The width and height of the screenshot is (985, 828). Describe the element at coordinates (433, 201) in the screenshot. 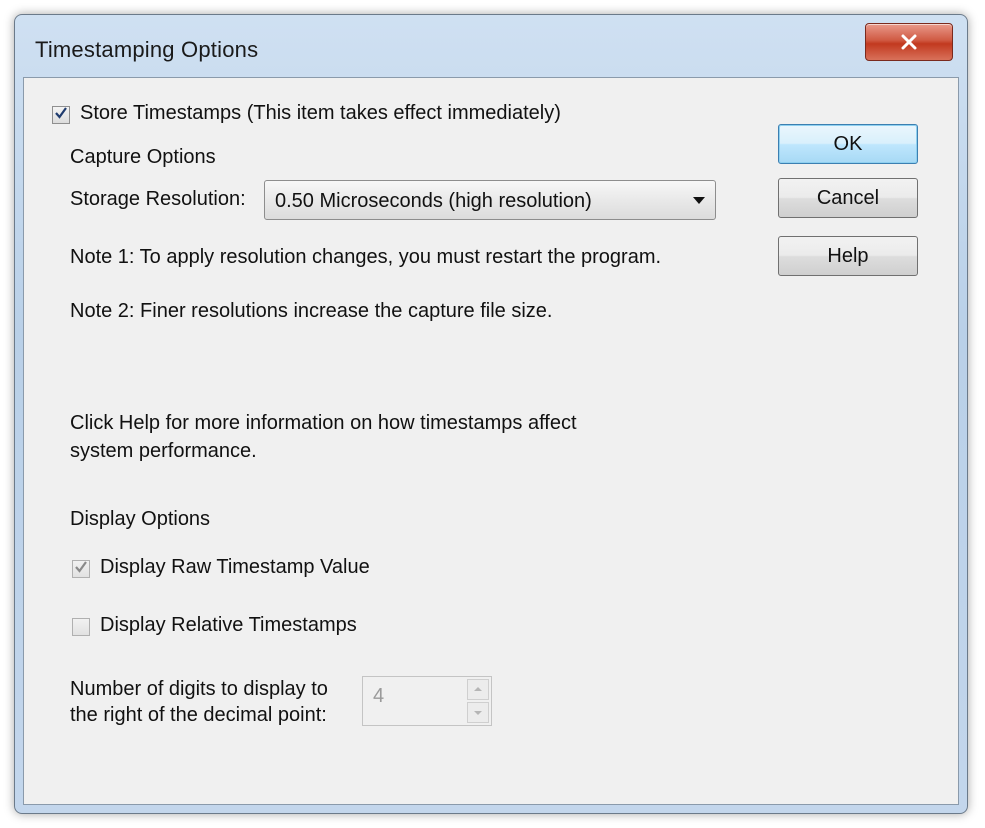

I see `storage-resolution-value: 0.50 Microseconds (high resolution)` at that location.